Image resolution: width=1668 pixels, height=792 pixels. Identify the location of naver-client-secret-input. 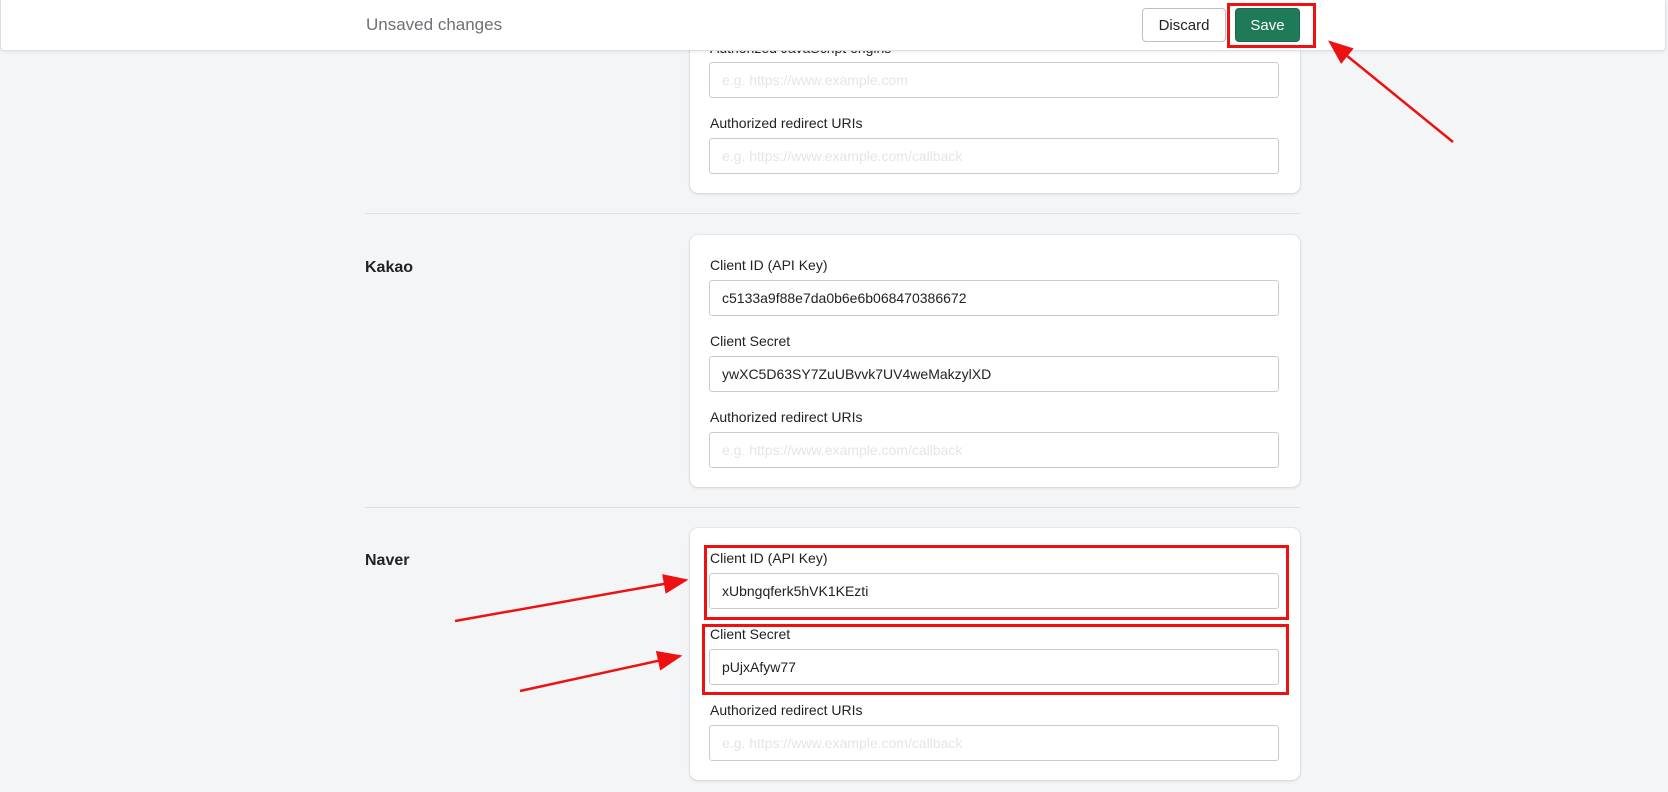
(994, 667).